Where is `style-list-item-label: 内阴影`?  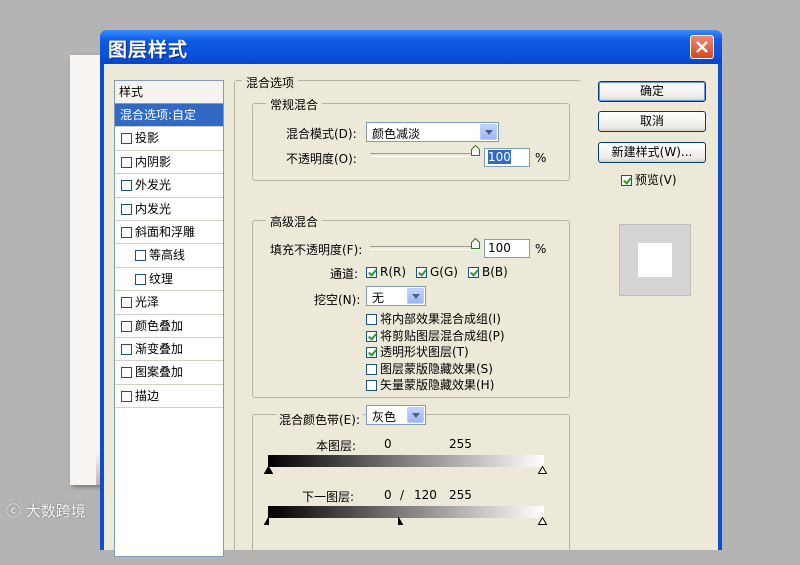
style-list-item-label: 内阴影 is located at coordinates (153, 161).